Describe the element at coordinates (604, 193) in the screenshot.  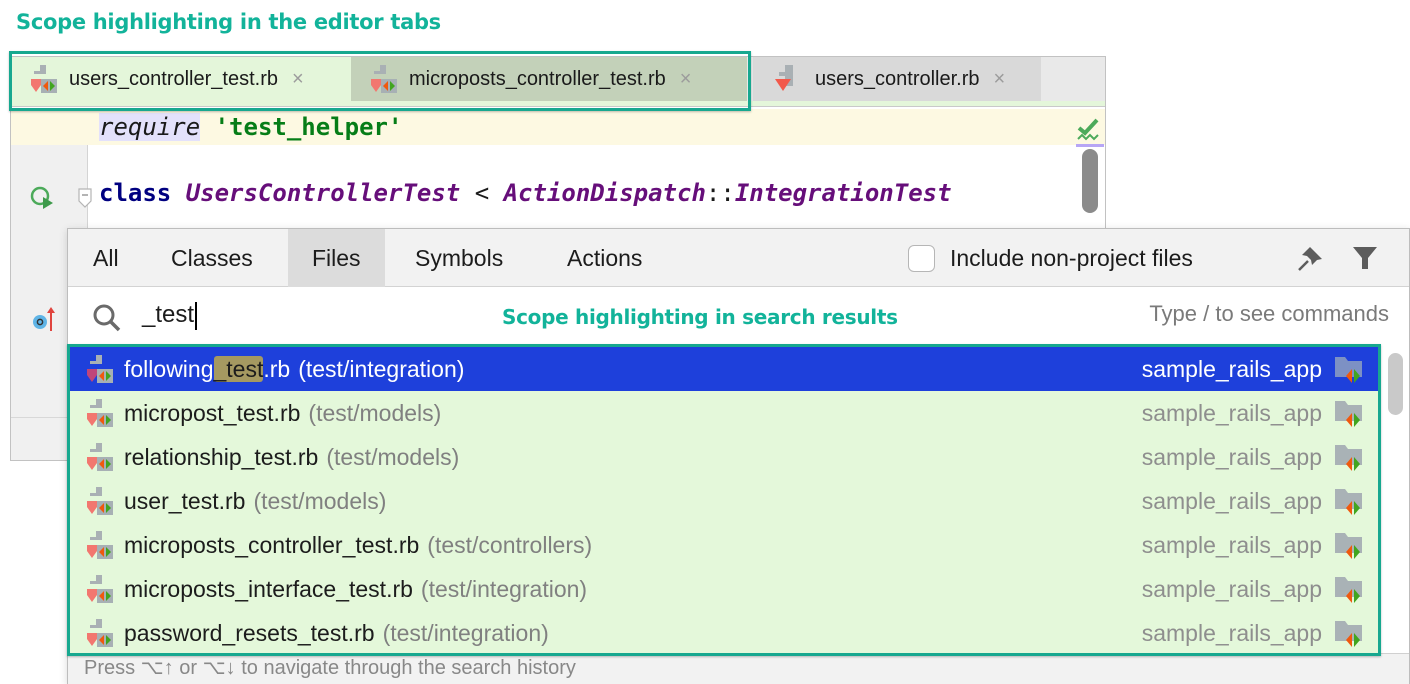
I see `base-namespace: ActionDispatch` at that location.